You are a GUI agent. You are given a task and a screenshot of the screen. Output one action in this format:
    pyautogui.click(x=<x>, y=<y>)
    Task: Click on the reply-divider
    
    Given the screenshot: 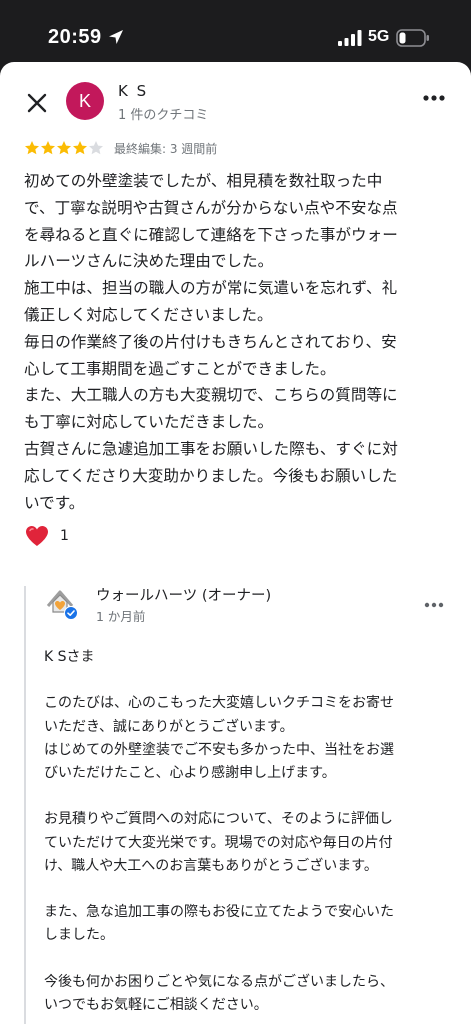 What is the action you would take?
    pyautogui.click(x=25, y=805)
    